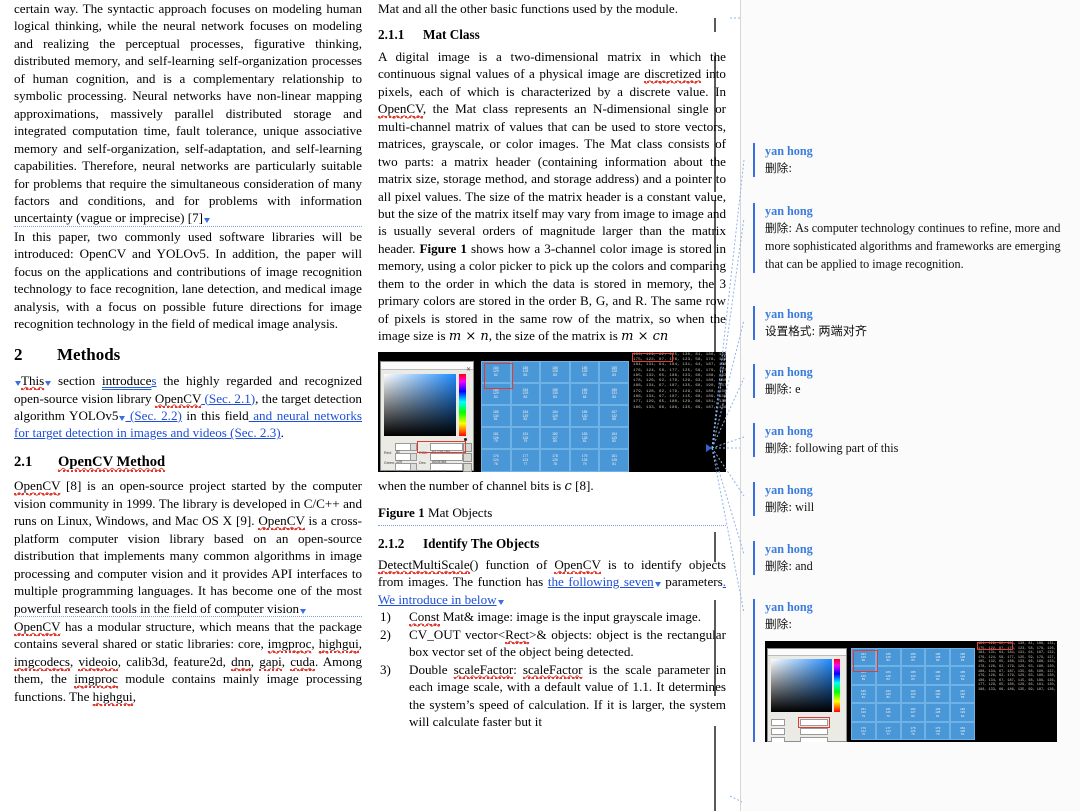  What do you see at coordinates (468, 370) in the screenshot?
I see `close-icon: ✕` at bounding box center [468, 370].